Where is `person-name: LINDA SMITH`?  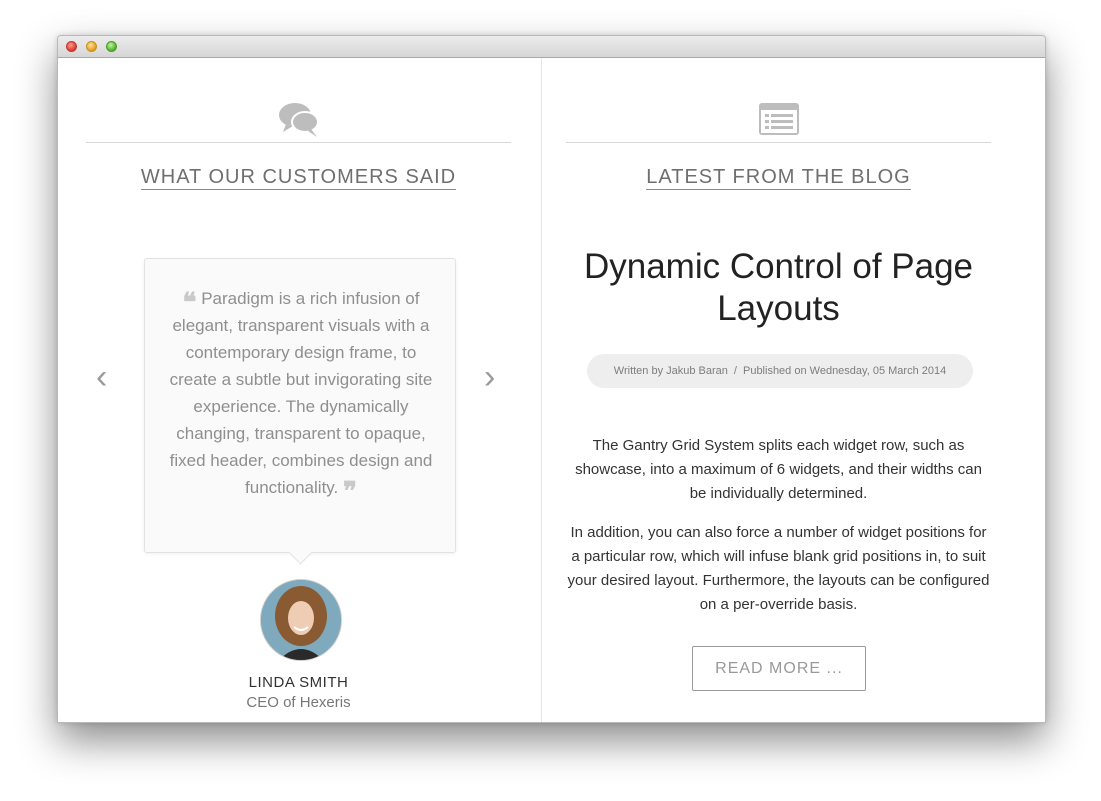 person-name: LINDA SMITH is located at coordinates (298, 682).